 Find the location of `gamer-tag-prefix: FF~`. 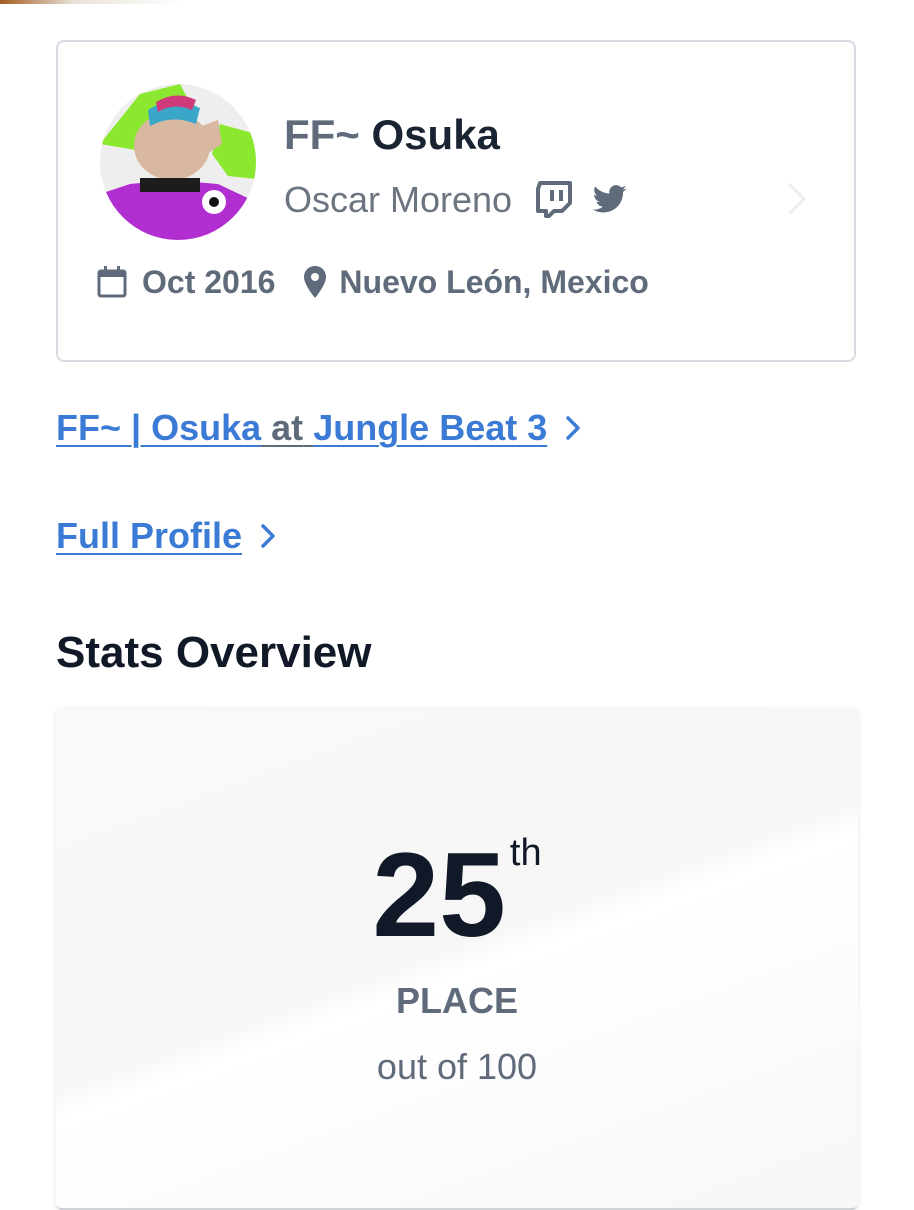

gamer-tag-prefix: FF~ is located at coordinates (322, 134).